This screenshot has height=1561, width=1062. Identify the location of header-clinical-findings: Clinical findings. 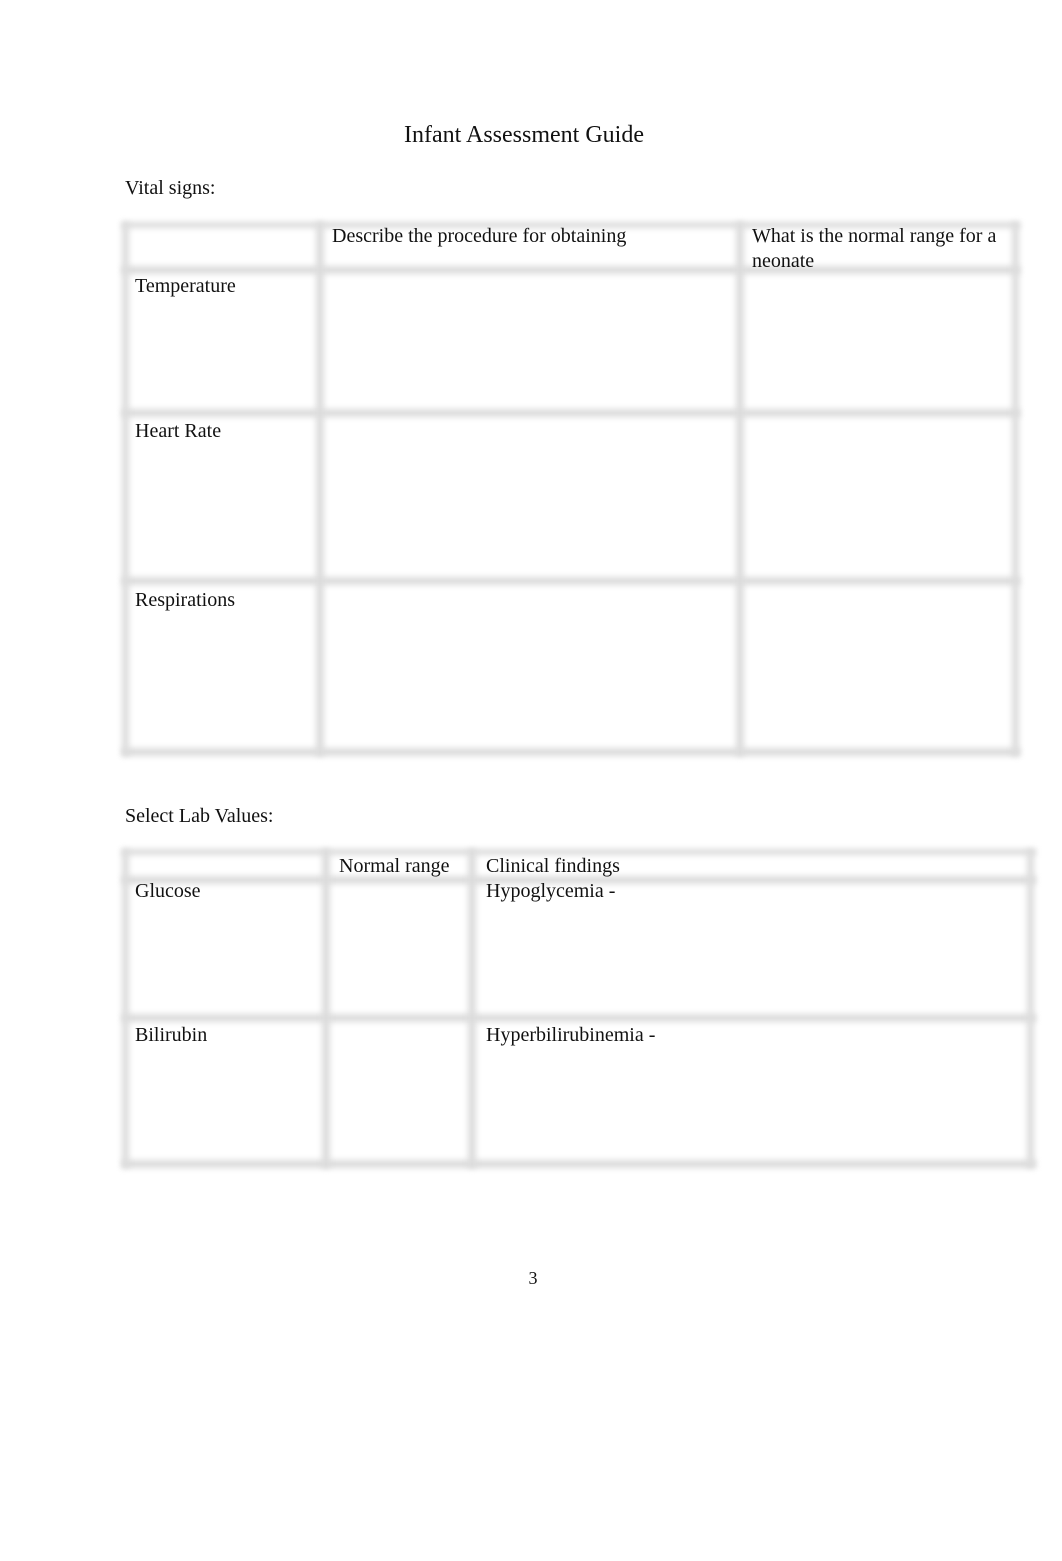
(553, 866).